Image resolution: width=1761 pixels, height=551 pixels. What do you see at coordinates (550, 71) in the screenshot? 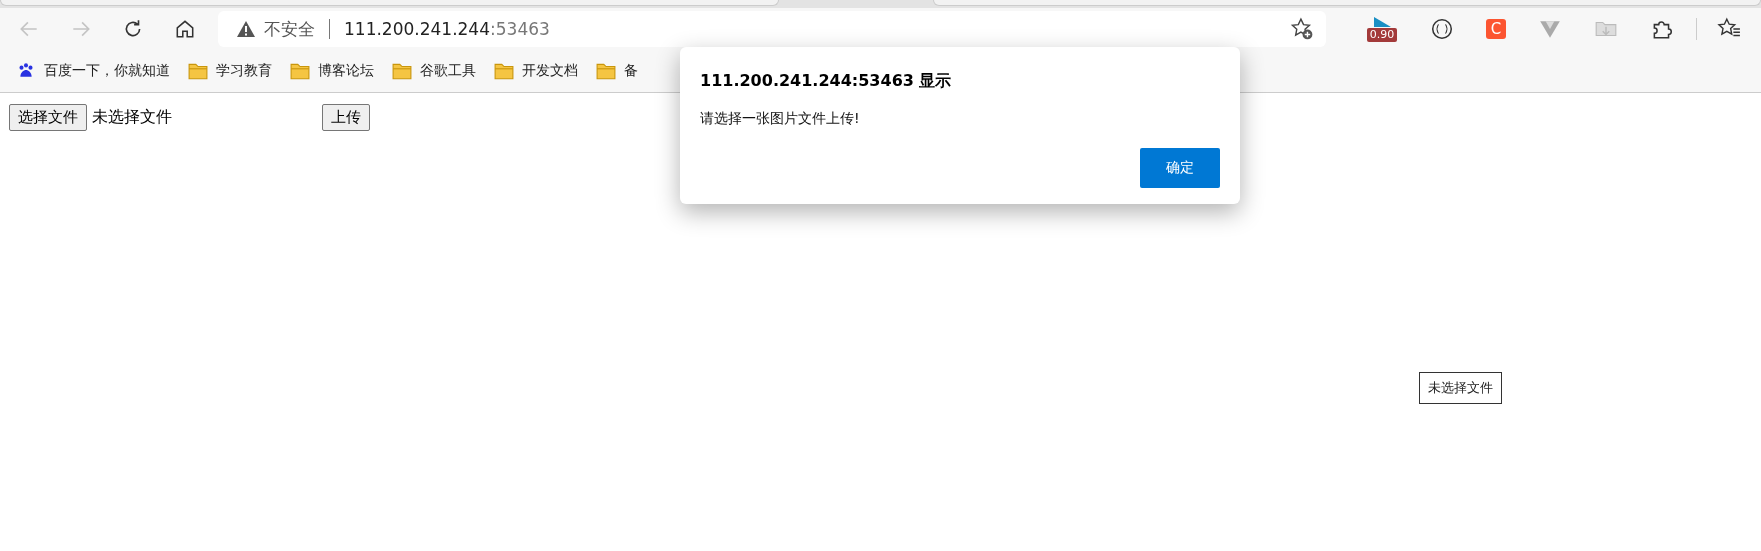
I see `bookmark-link: 开发文档` at bounding box center [550, 71].